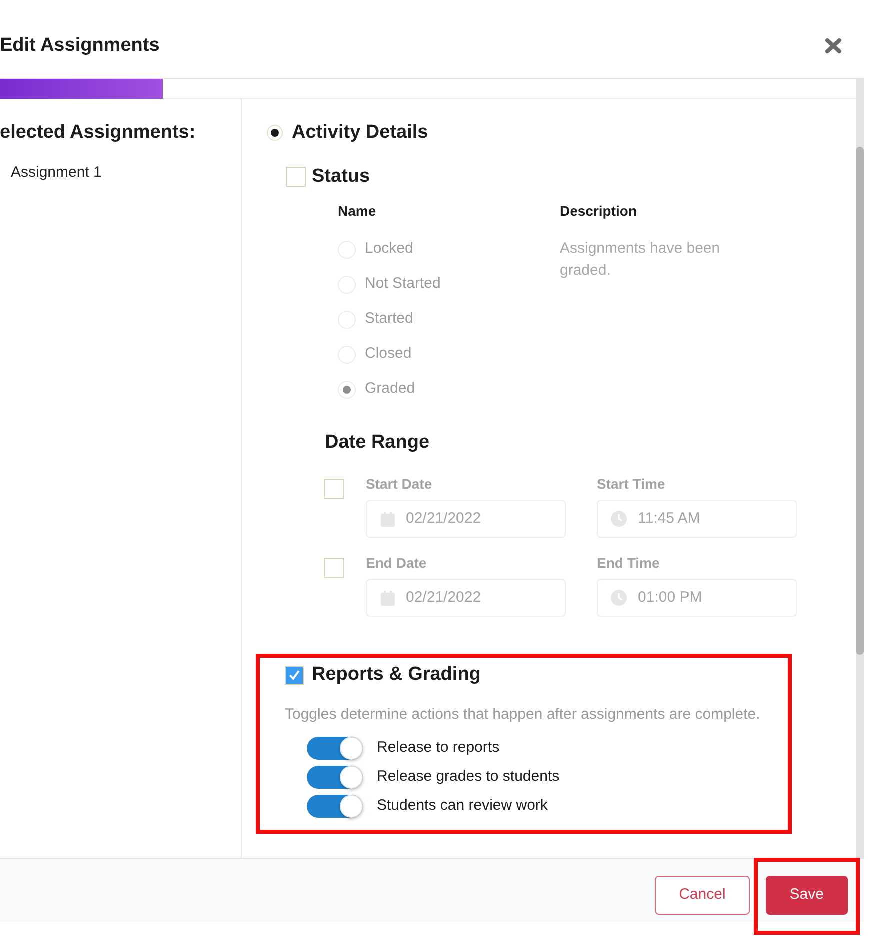  Describe the element at coordinates (396, 674) in the screenshot. I see `section-title: Reports & Grading` at that location.